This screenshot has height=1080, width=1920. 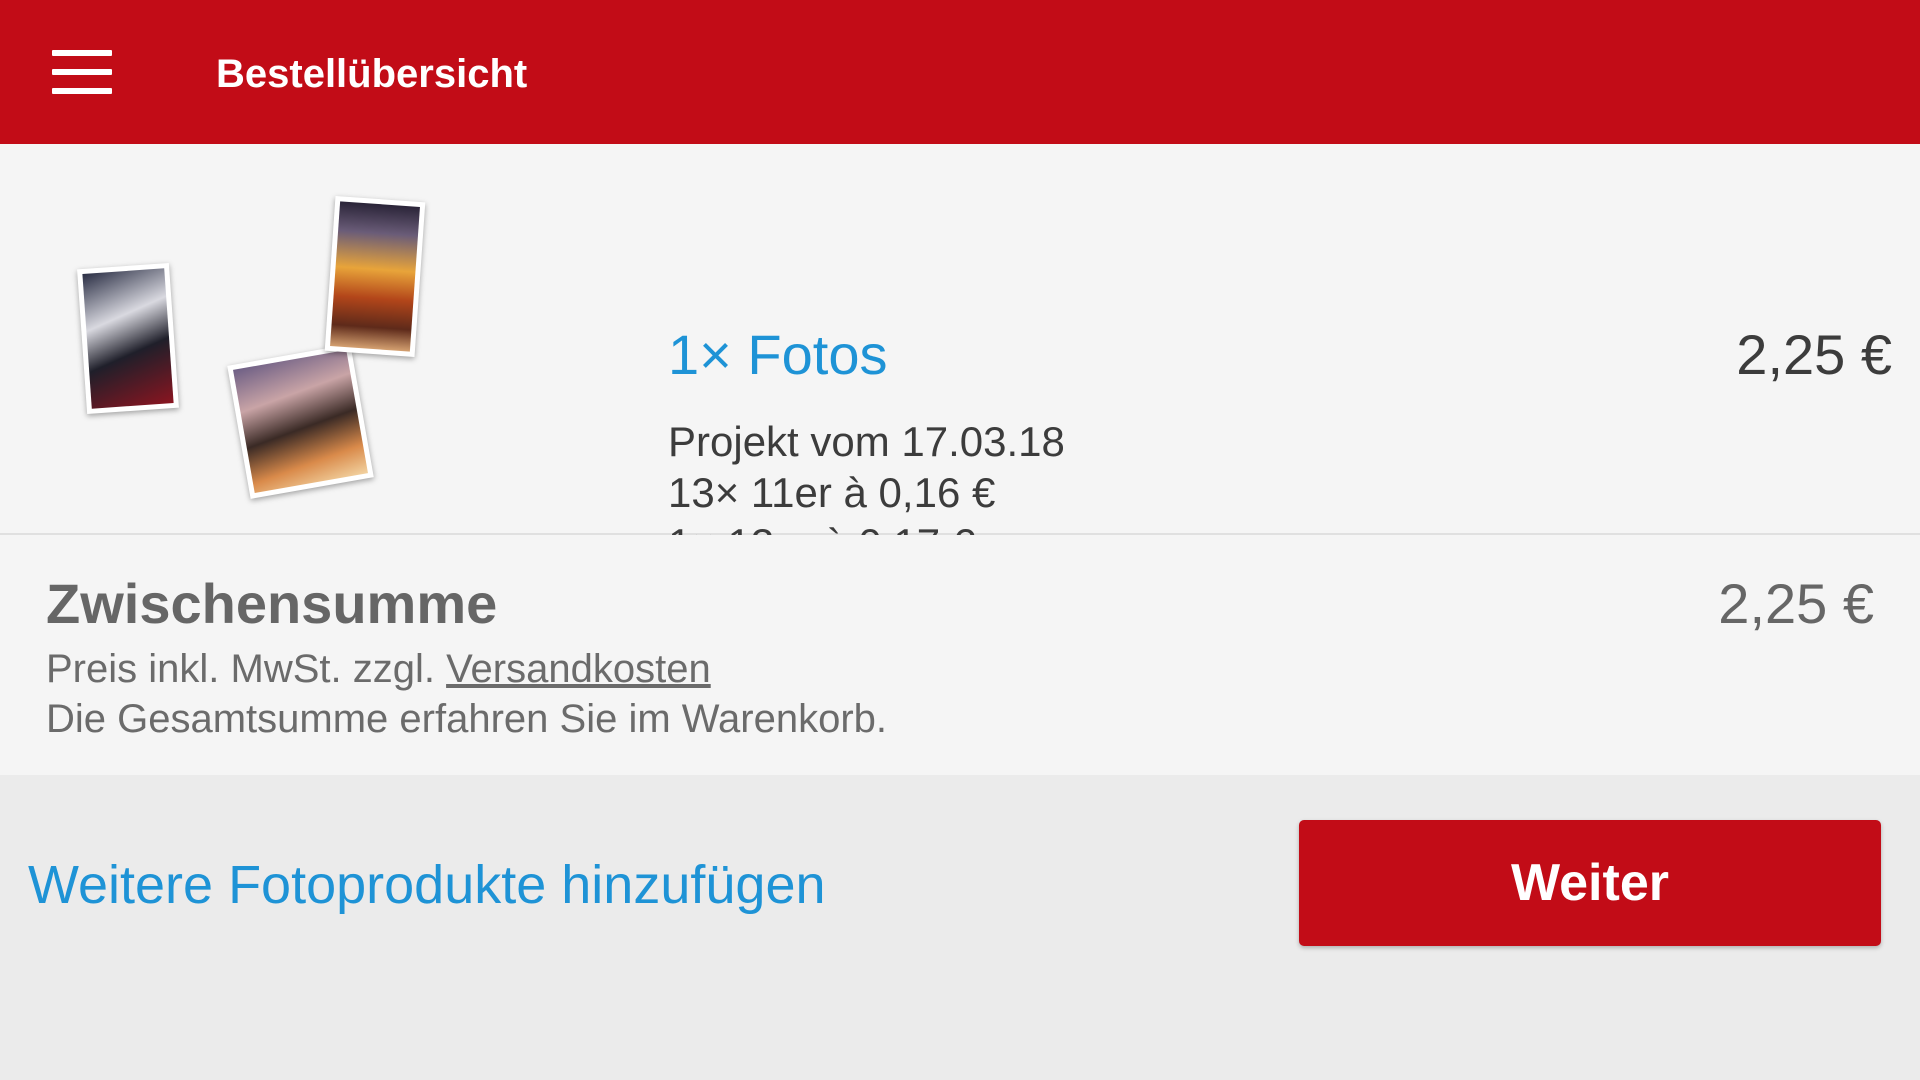 What do you see at coordinates (960, 72) in the screenshot?
I see `app-bar: Bestellübersicht` at bounding box center [960, 72].